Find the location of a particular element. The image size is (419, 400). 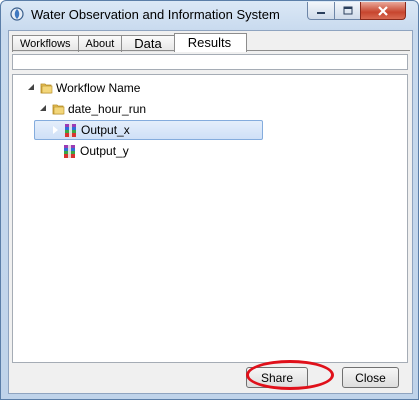

tree-item-output-y: Output_y is located at coordinates (89, 151).